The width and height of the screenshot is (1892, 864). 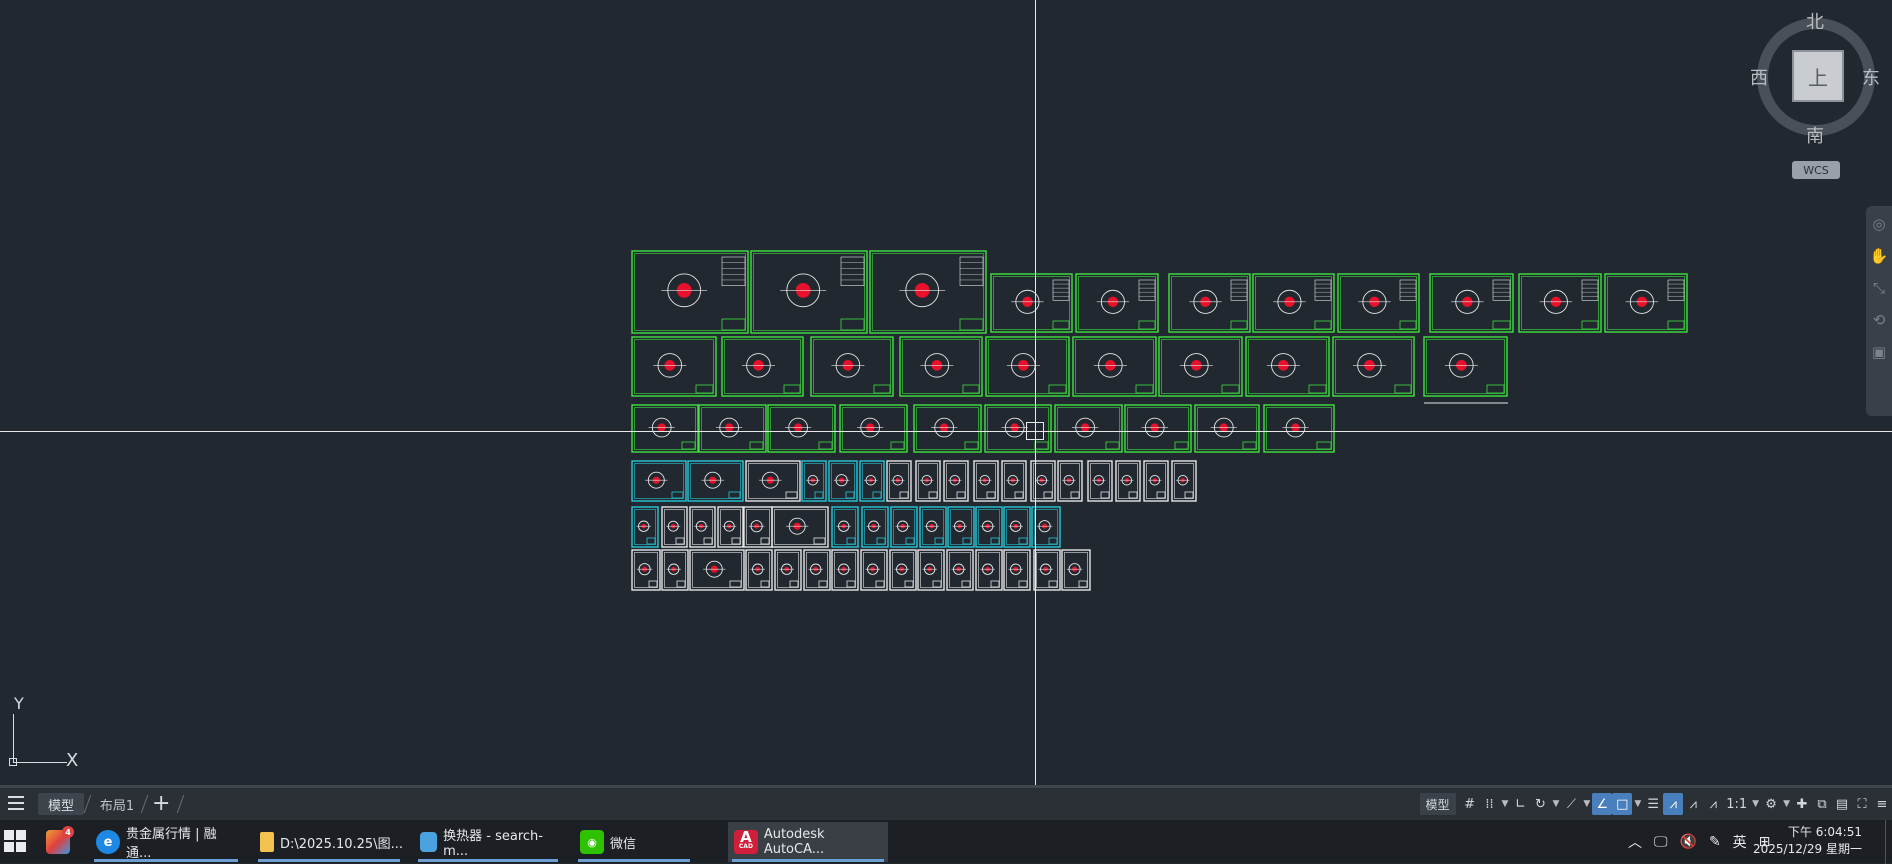 I want to click on polar-dropdown-icon: ▼, so click(x=1555, y=804).